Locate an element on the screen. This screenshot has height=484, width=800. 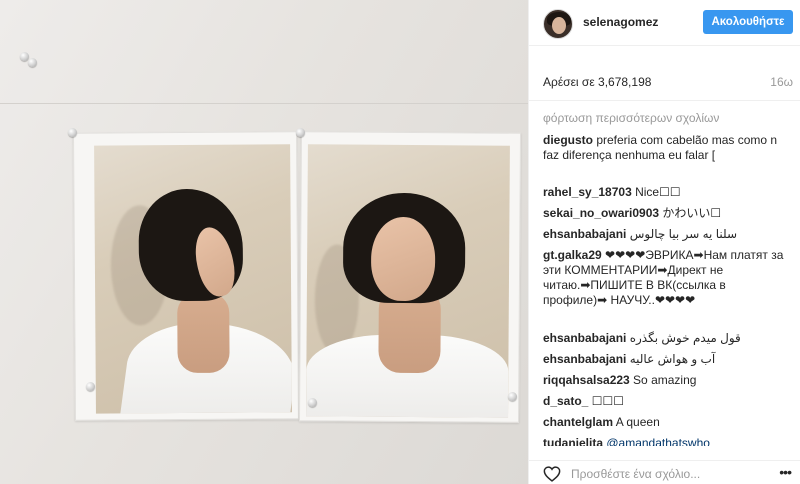
comment-text: So amazing is located at coordinates (663, 380).